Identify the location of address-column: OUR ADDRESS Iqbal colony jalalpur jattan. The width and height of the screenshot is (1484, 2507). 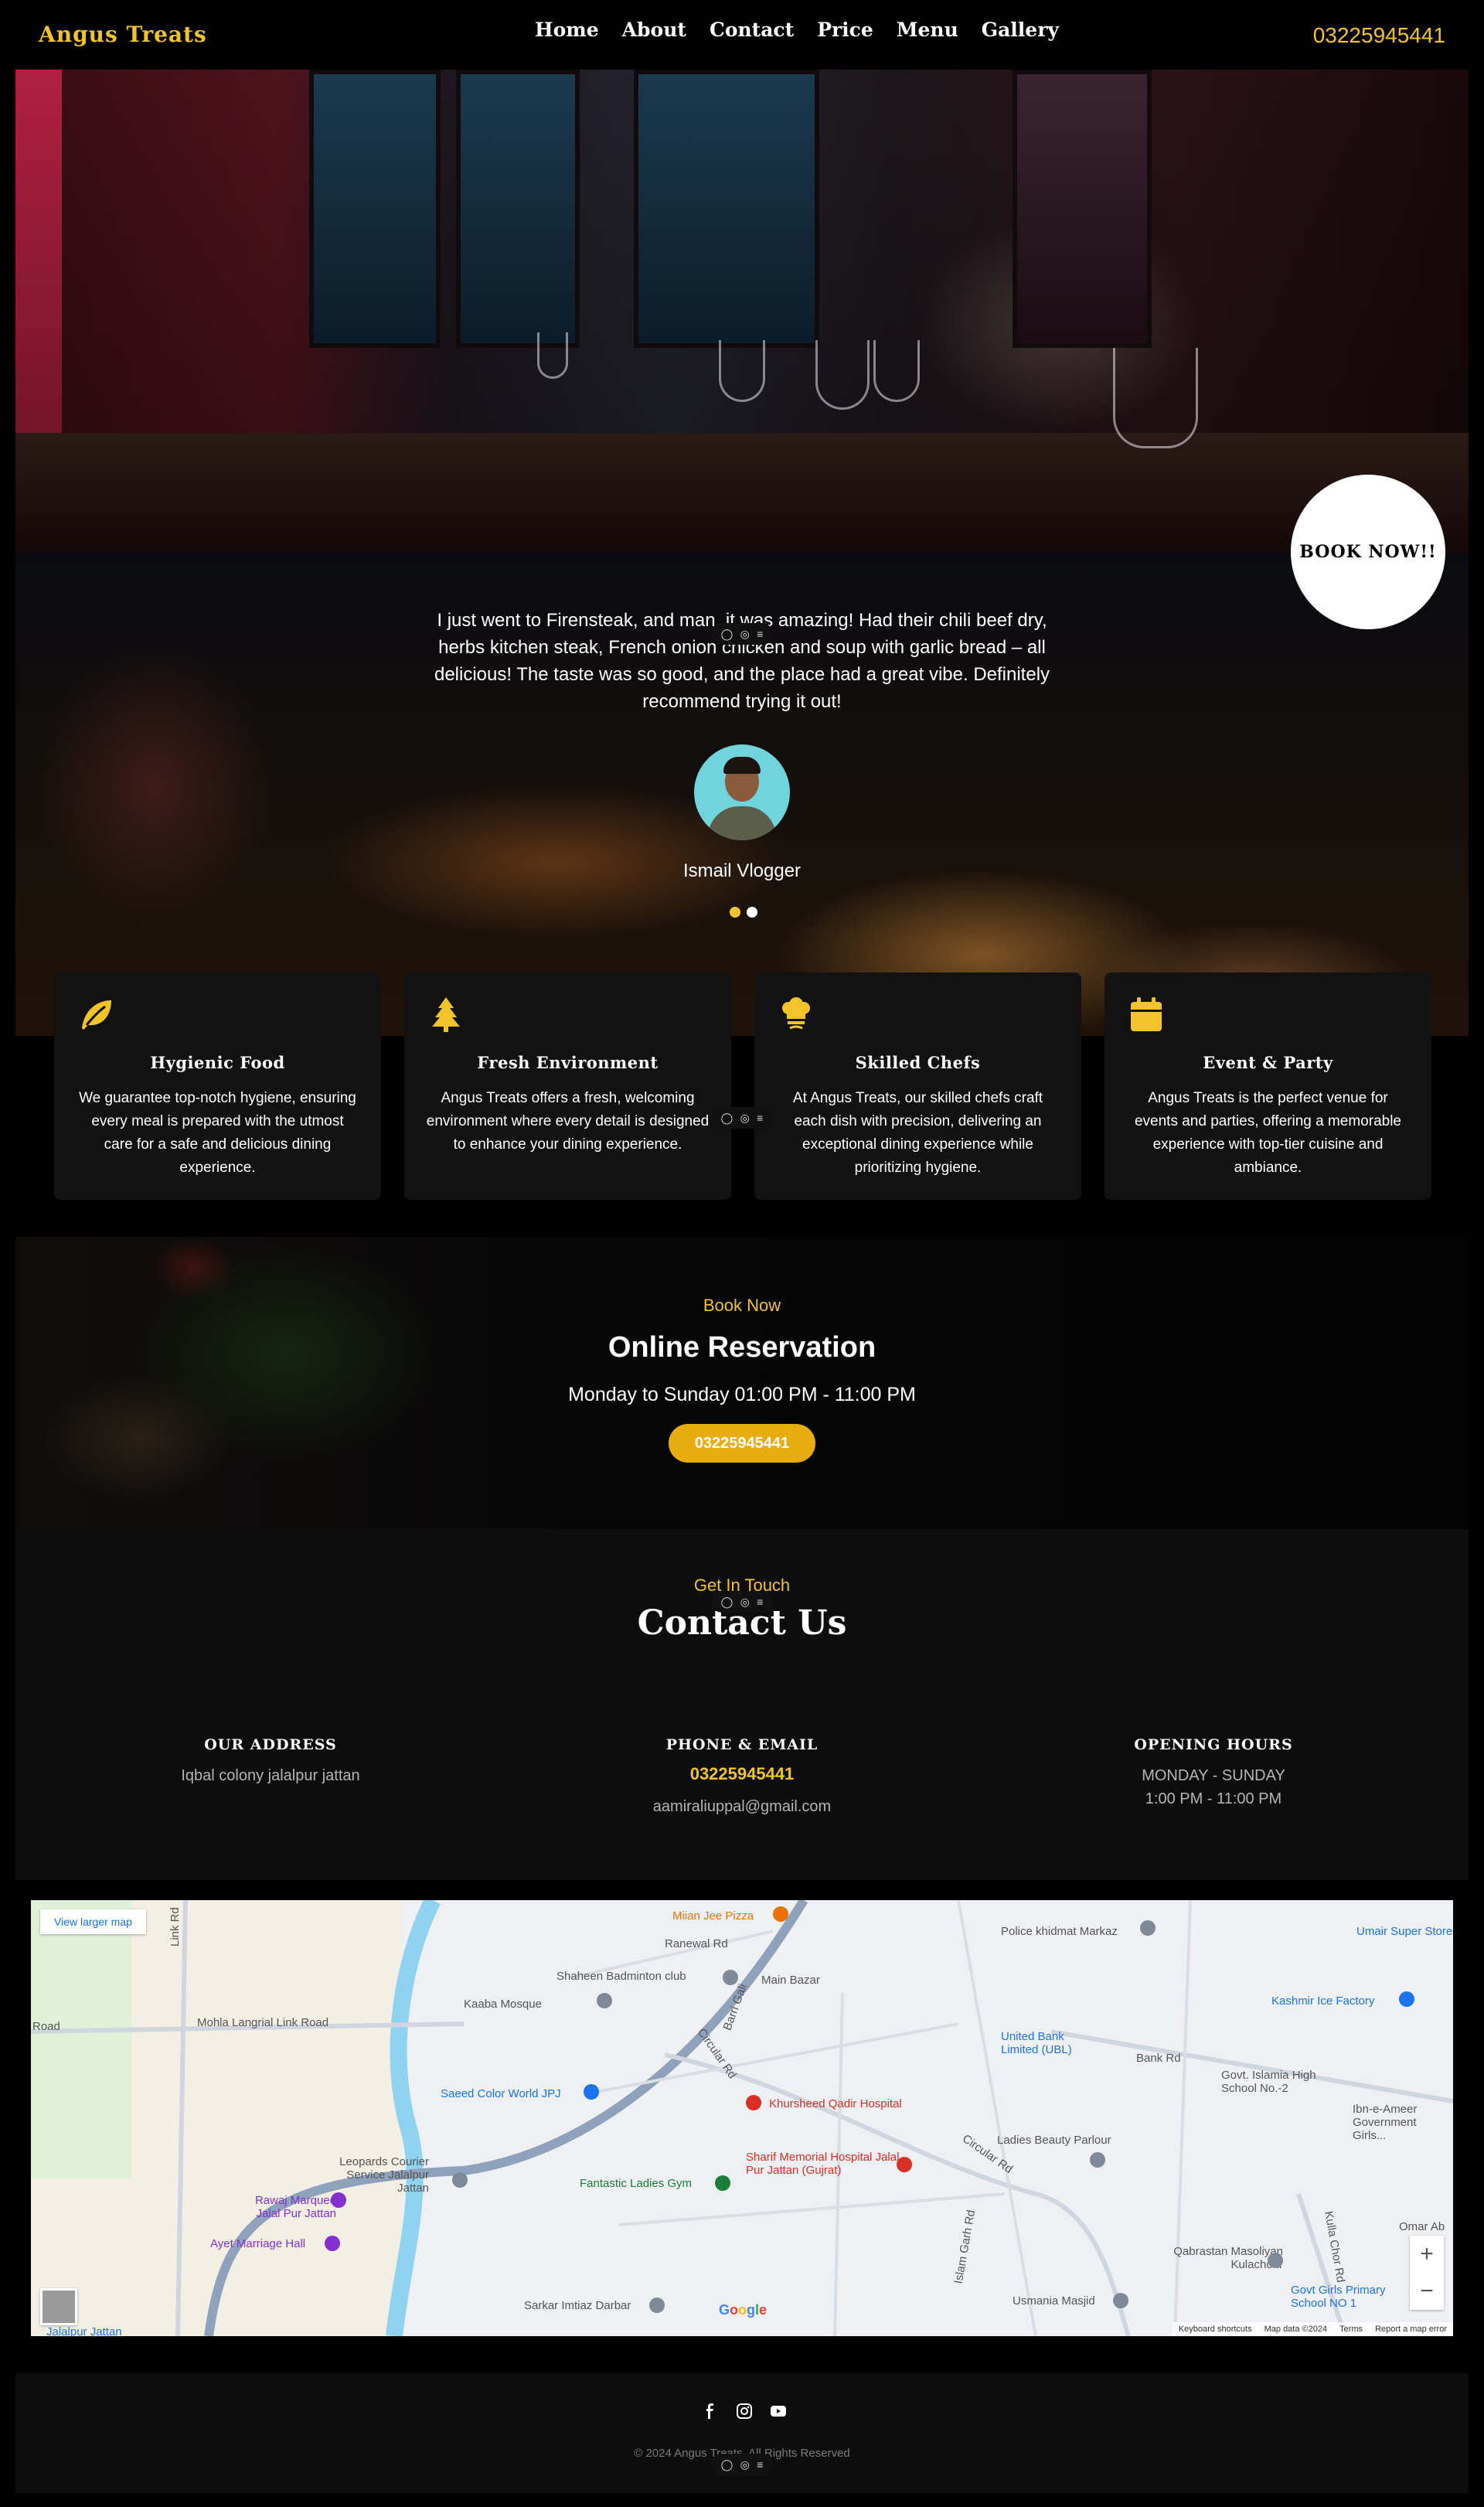
(270, 1761).